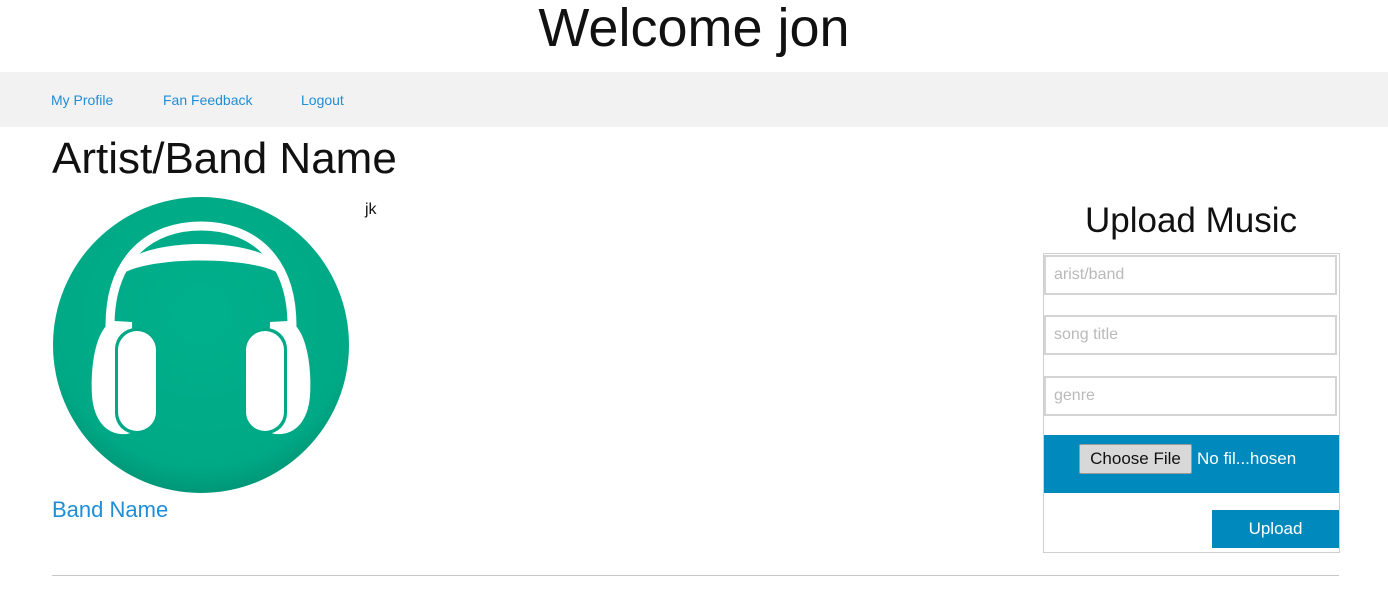 This screenshot has width=1388, height=590. I want to click on headphones-icon, so click(201, 345).